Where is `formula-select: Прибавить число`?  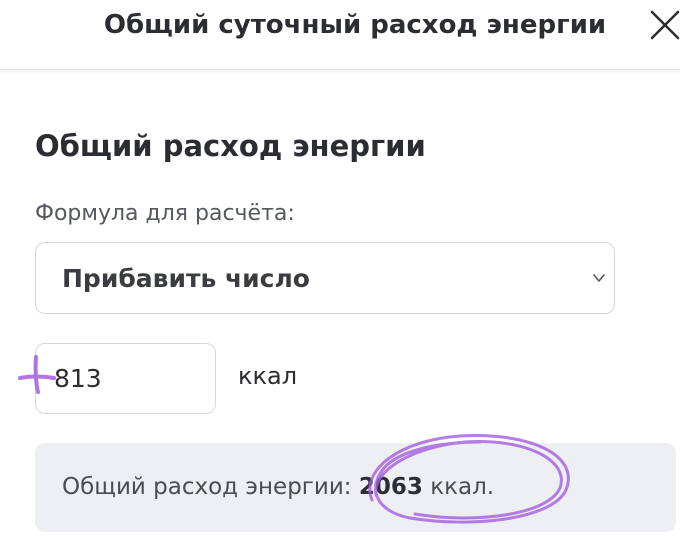
formula-select: Прибавить число is located at coordinates (325, 278).